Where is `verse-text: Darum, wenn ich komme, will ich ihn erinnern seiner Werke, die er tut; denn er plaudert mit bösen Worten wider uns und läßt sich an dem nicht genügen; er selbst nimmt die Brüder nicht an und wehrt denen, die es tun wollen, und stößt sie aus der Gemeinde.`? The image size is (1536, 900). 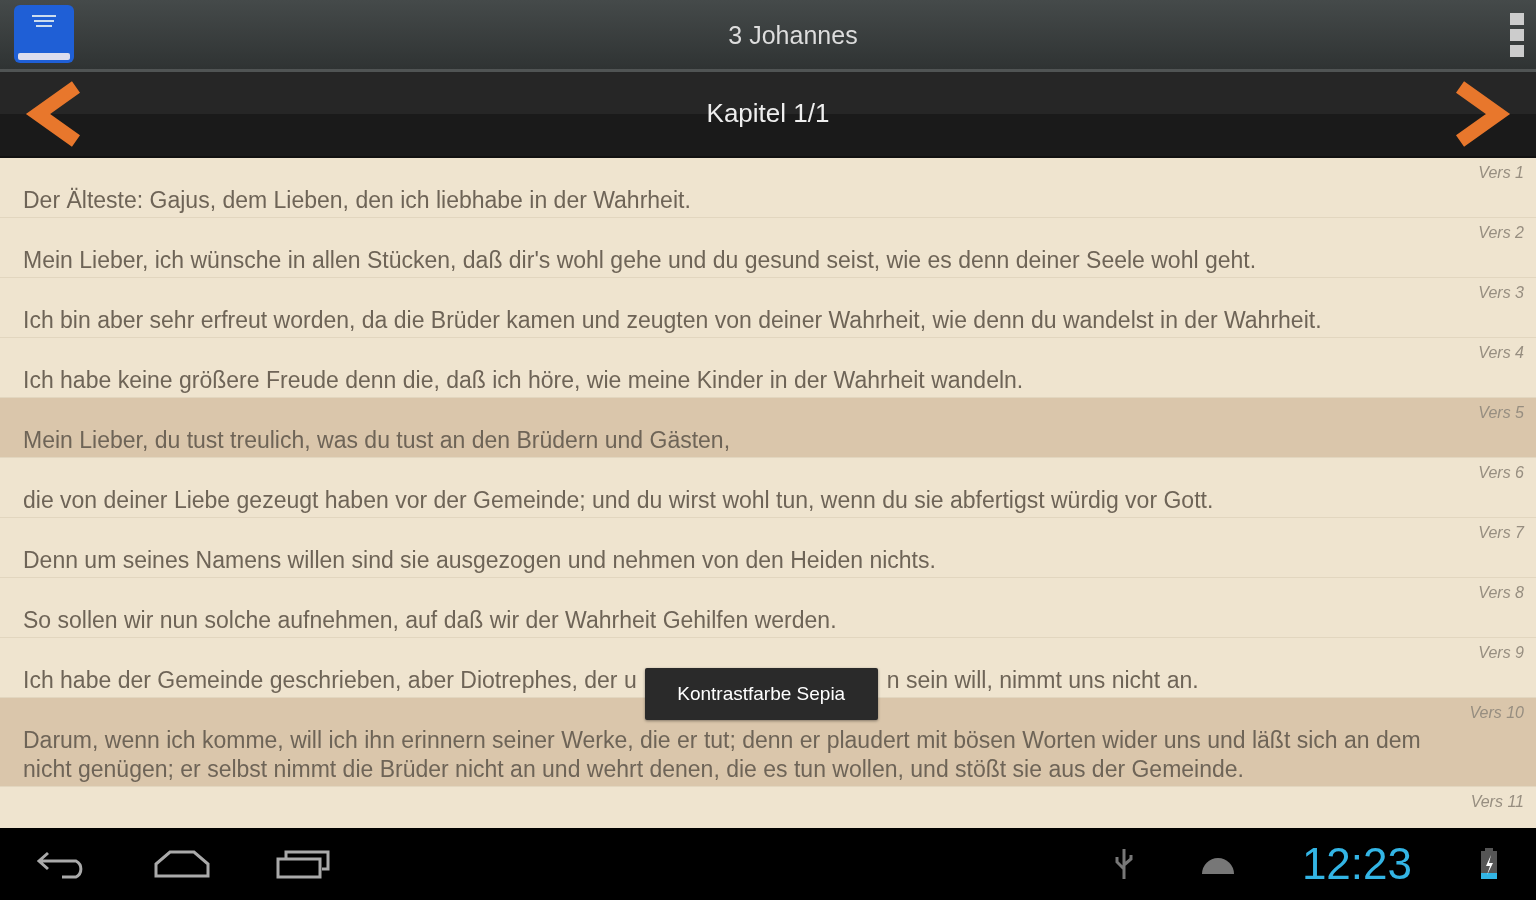 verse-text: Darum, wenn ich komme, will ich ihn erinnern seiner Werke, die er tut; denn er plaudert mit bösen Worten wider uns und läßt sich an dem nicht genügen; er selbst nimmt die Brüder nicht an und wehrt denen, die es tun wollen, und stößt sie aus der Gemeinde. is located at coordinates (722, 755).